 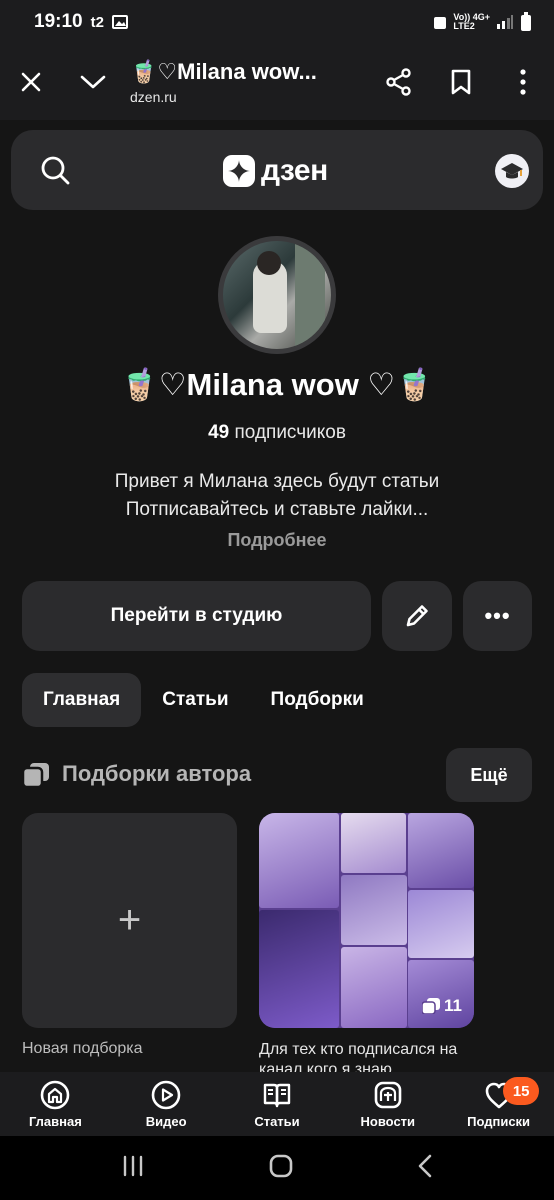 What do you see at coordinates (277, 1095) in the screenshot?
I see `articles-icon` at bounding box center [277, 1095].